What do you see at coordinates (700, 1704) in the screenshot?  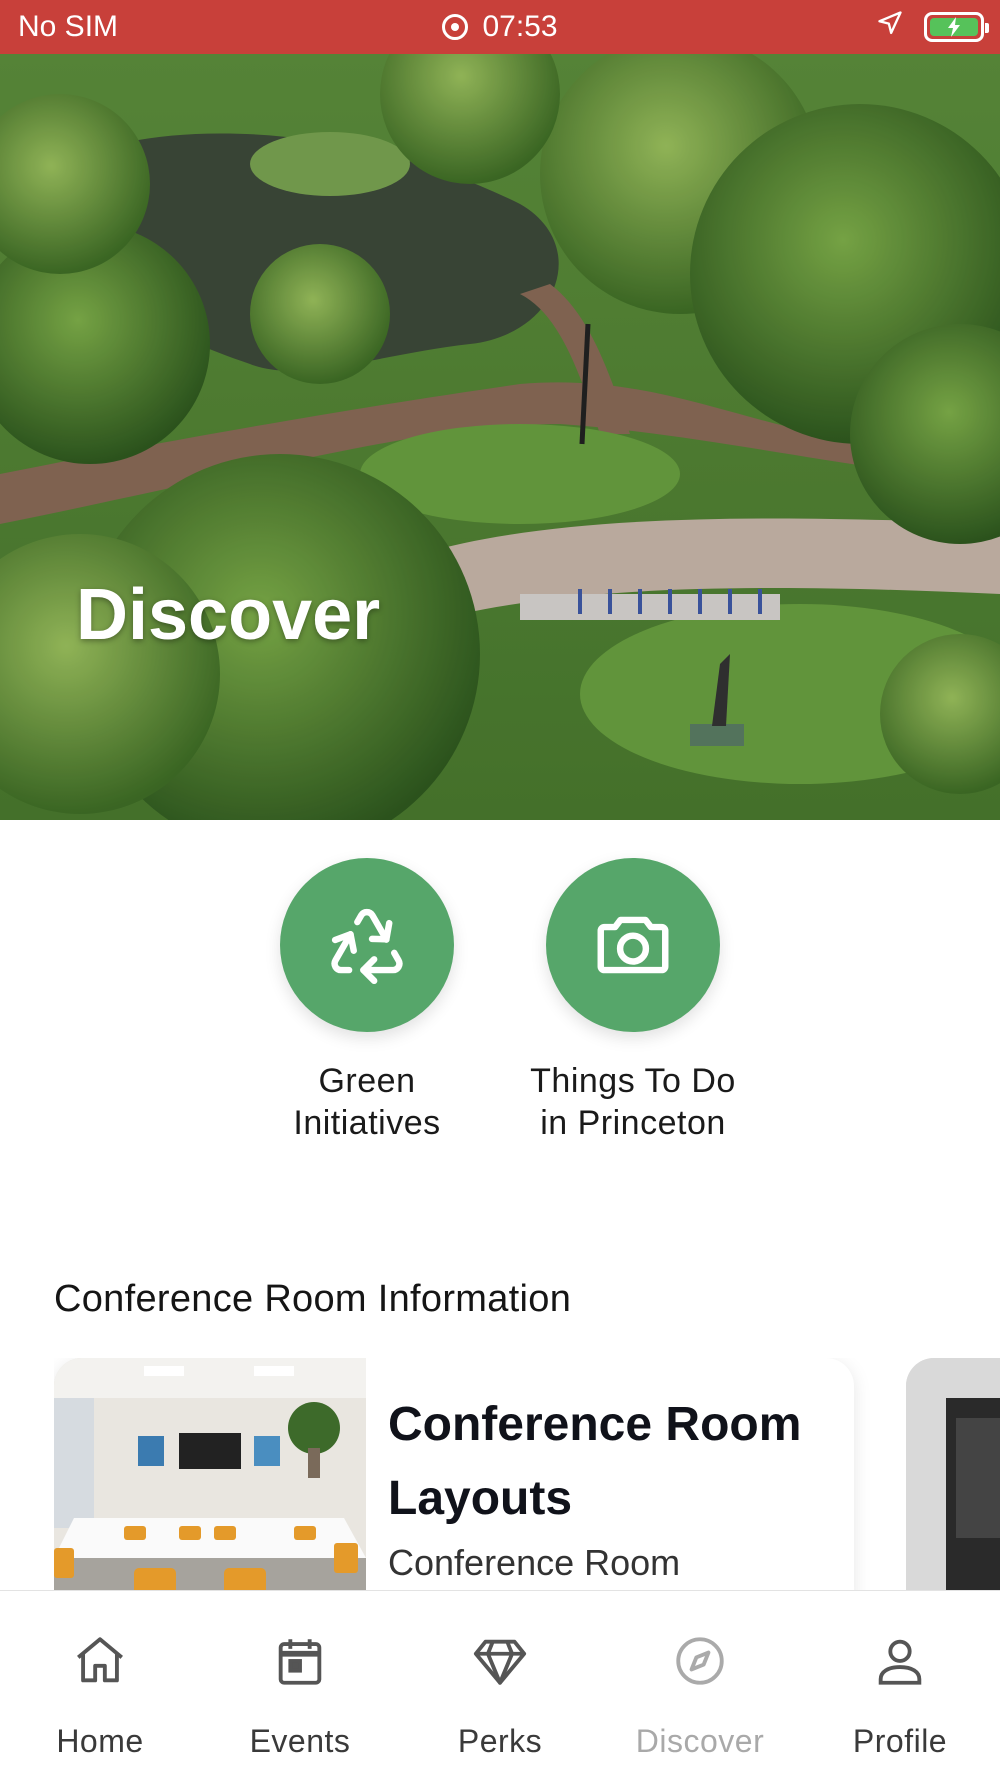 I see `tab-discover: Discover` at bounding box center [700, 1704].